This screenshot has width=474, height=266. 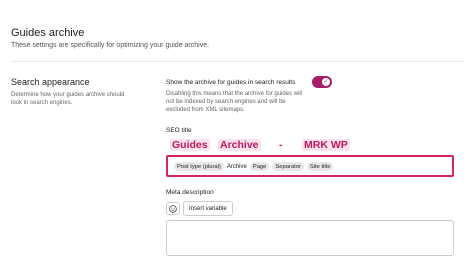 I want to click on preview-part-archive: Archive, so click(x=239, y=145).